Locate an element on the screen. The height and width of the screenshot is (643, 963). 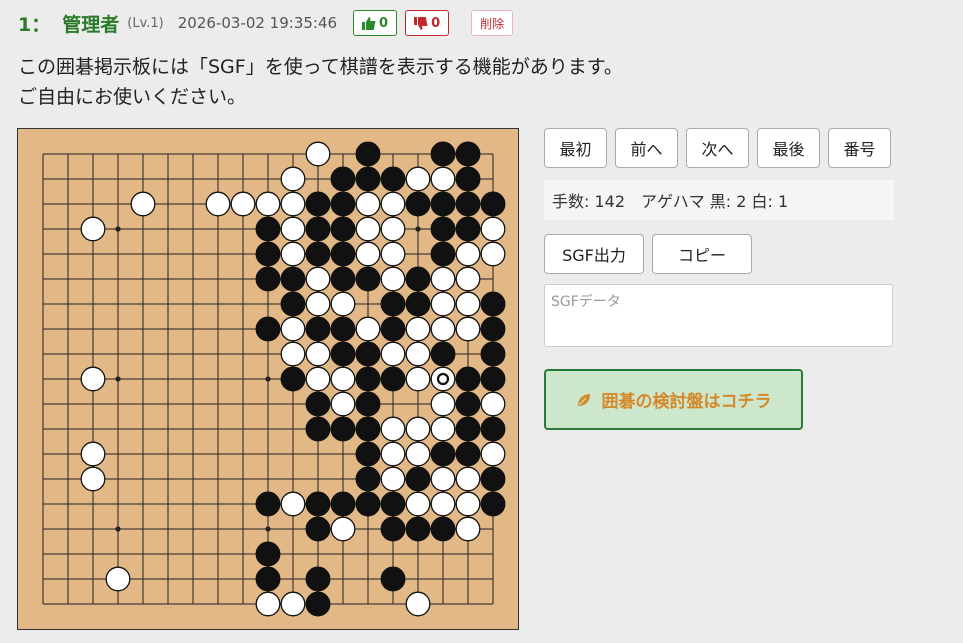
poster-name: 管理者 is located at coordinates (90, 23).